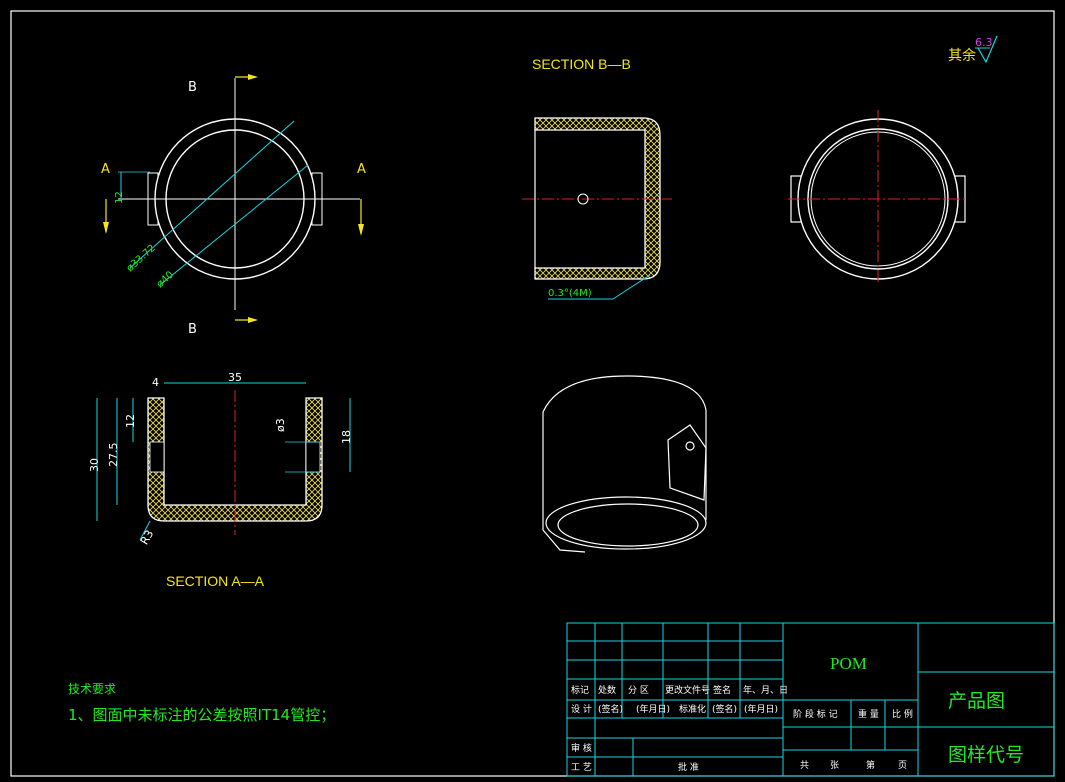 The image size is (1065, 782). What do you see at coordinates (902, 714) in the screenshot?
I see `scale-label: 比 例` at bounding box center [902, 714].